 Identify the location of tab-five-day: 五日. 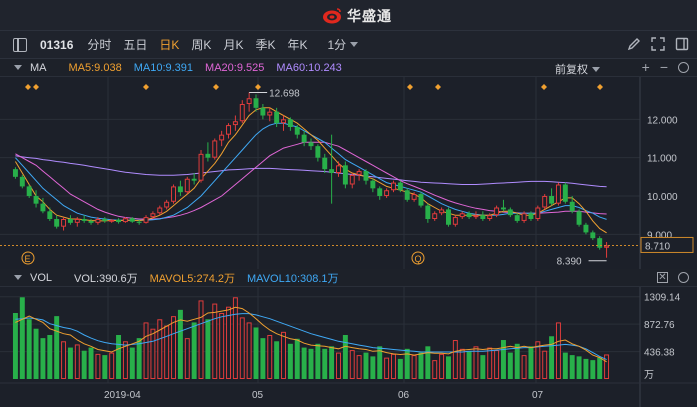
(135, 44).